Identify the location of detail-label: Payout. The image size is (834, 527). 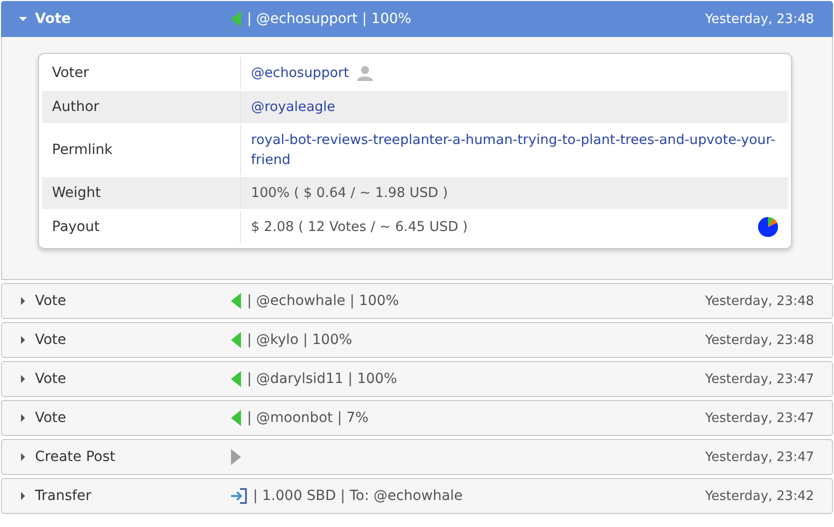
(141, 227).